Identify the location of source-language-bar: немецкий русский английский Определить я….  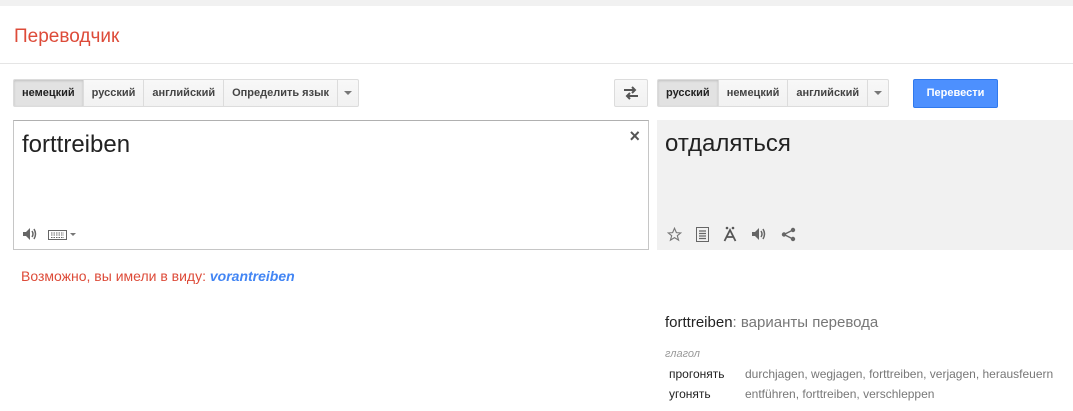
(186, 93).